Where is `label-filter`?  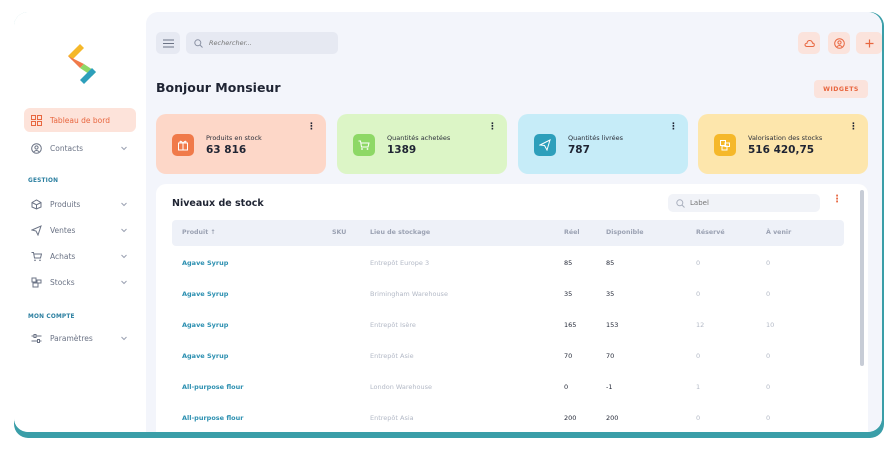
label-filter is located at coordinates (744, 203).